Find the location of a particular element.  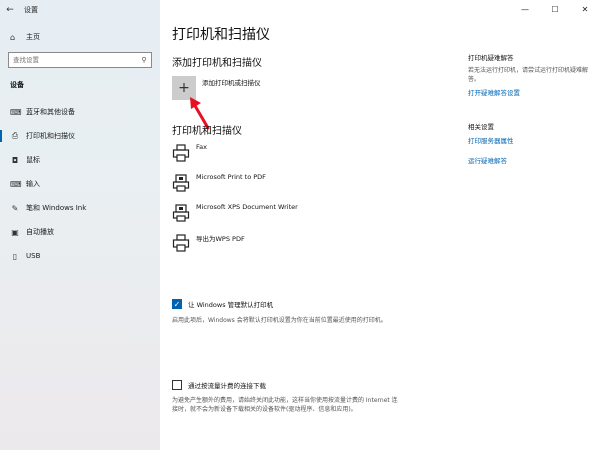

close-button: ✕ is located at coordinates (585, 9).